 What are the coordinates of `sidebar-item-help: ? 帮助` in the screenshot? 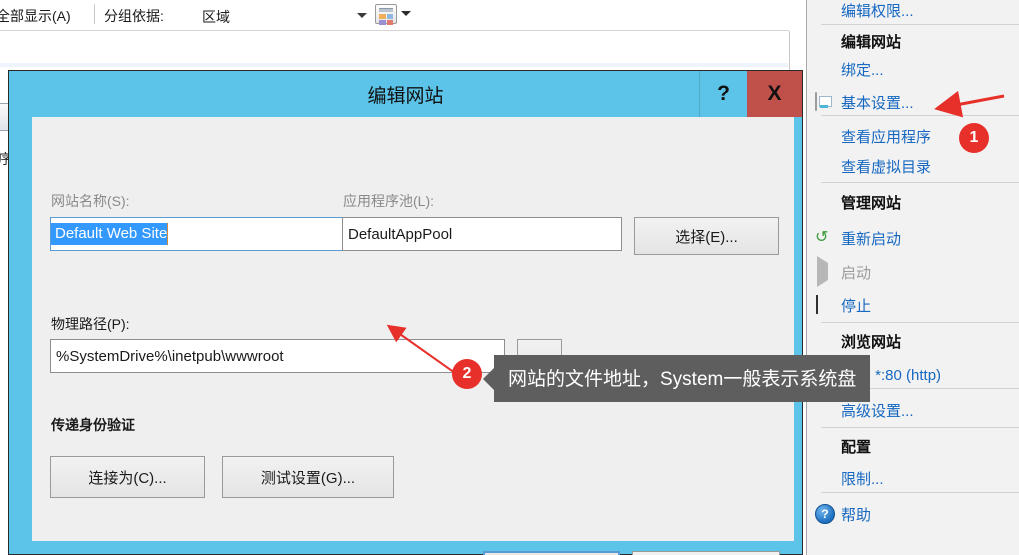 It's located at (917, 514).